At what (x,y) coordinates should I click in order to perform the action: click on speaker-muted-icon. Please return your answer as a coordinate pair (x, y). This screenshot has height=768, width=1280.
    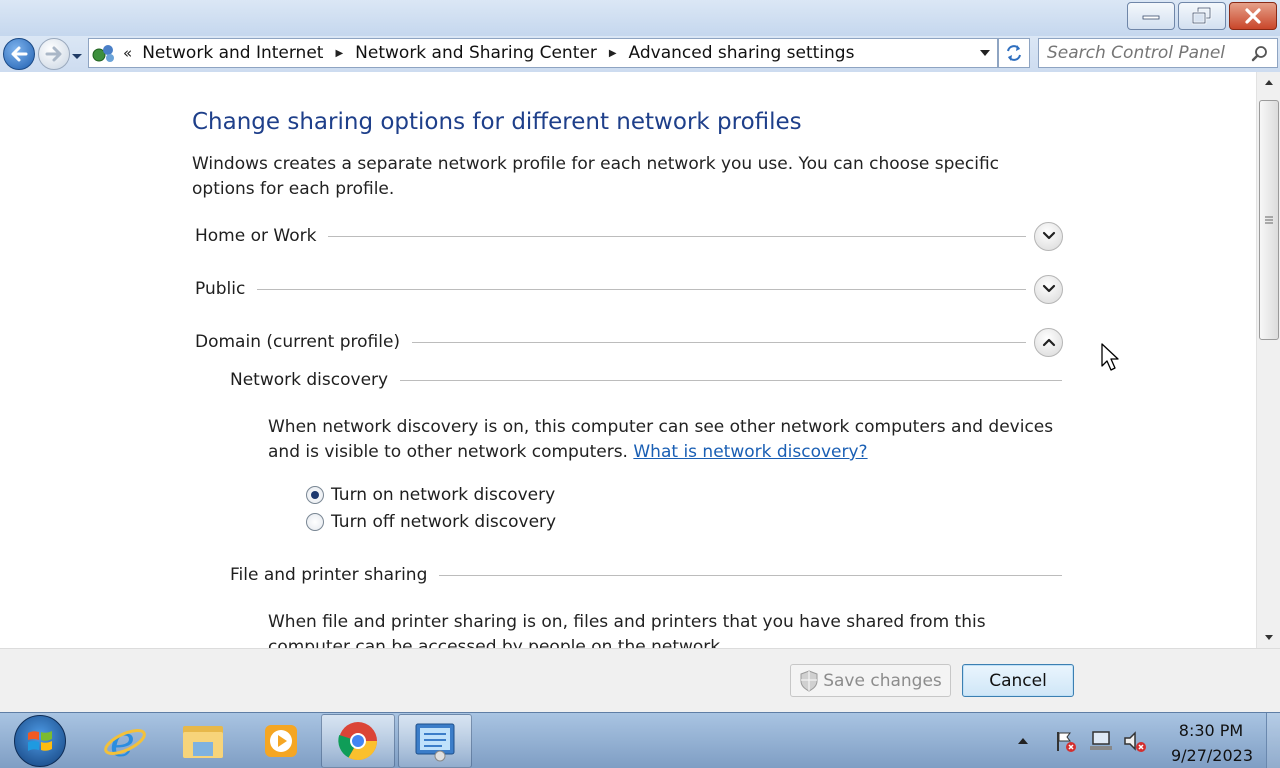
    Looking at the image, I should click on (1135, 741).